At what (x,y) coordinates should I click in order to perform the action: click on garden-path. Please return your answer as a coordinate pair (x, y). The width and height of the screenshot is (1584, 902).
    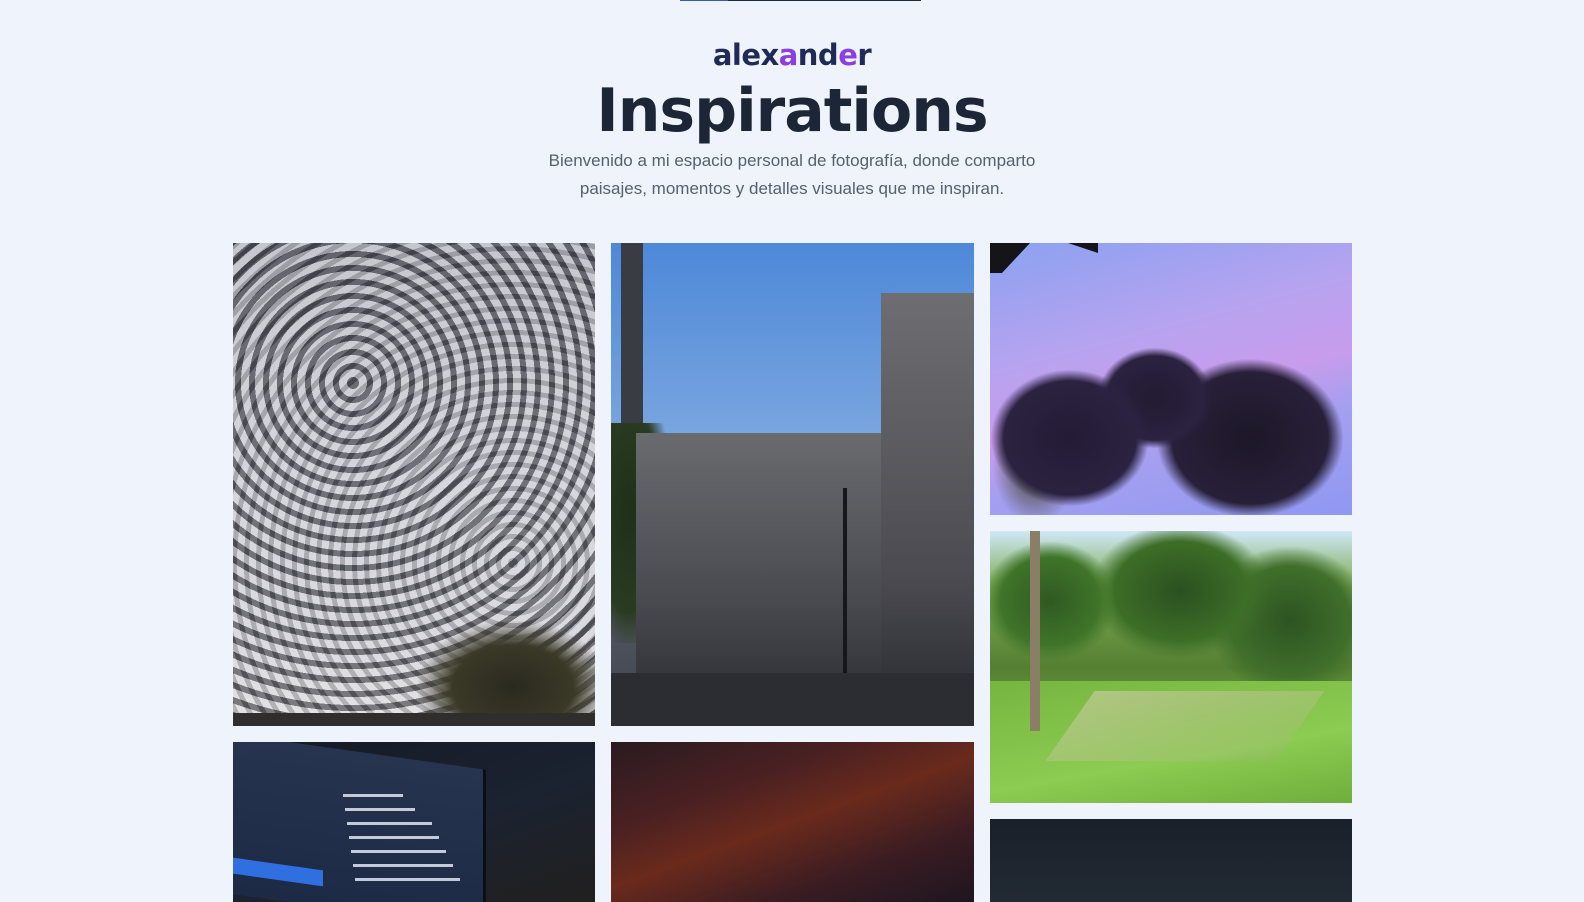
    Looking at the image, I should click on (1185, 726).